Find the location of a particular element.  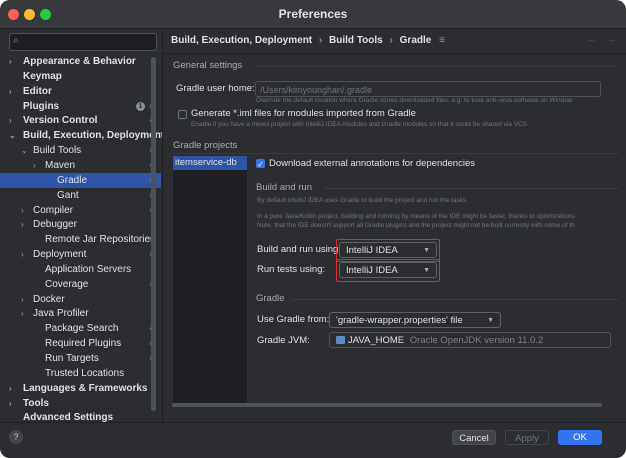

breadcrumb-item: Build Tools is located at coordinates (356, 40).